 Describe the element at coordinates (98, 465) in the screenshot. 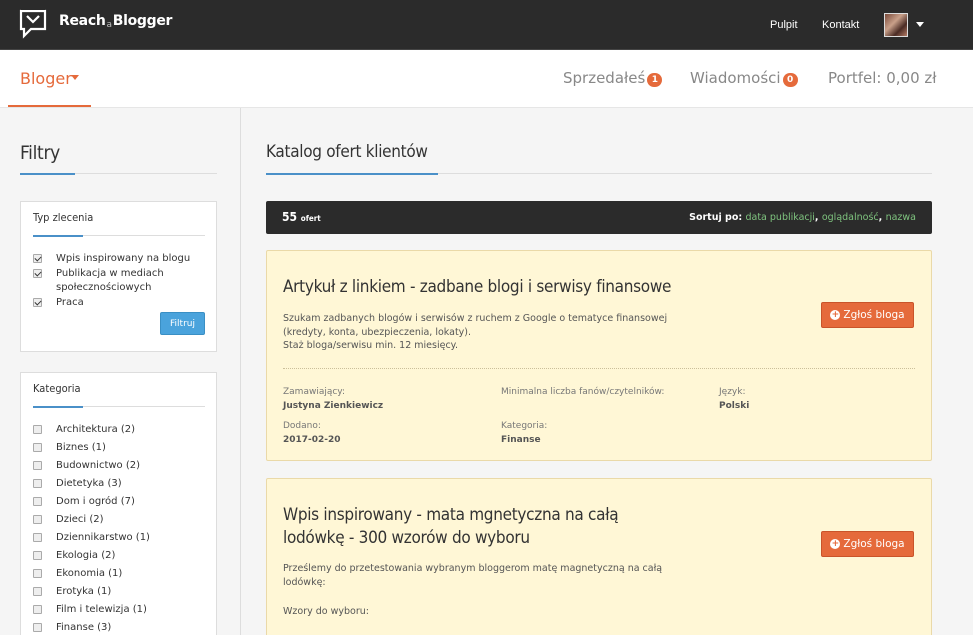

I see `option-label: Budownictwo (2)` at that location.